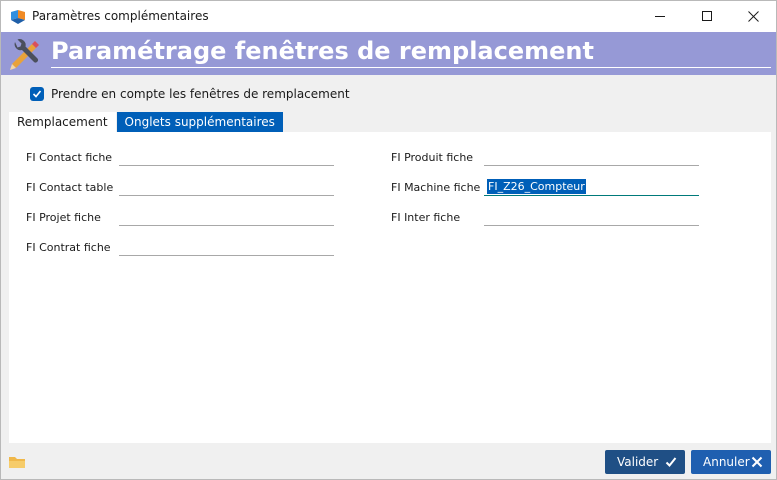 Image resolution: width=777 pixels, height=480 pixels. What do you see at coordinates (591, 217) in the screenshot?
I see `inter-fiche-input` at bounding box center [591, 217].